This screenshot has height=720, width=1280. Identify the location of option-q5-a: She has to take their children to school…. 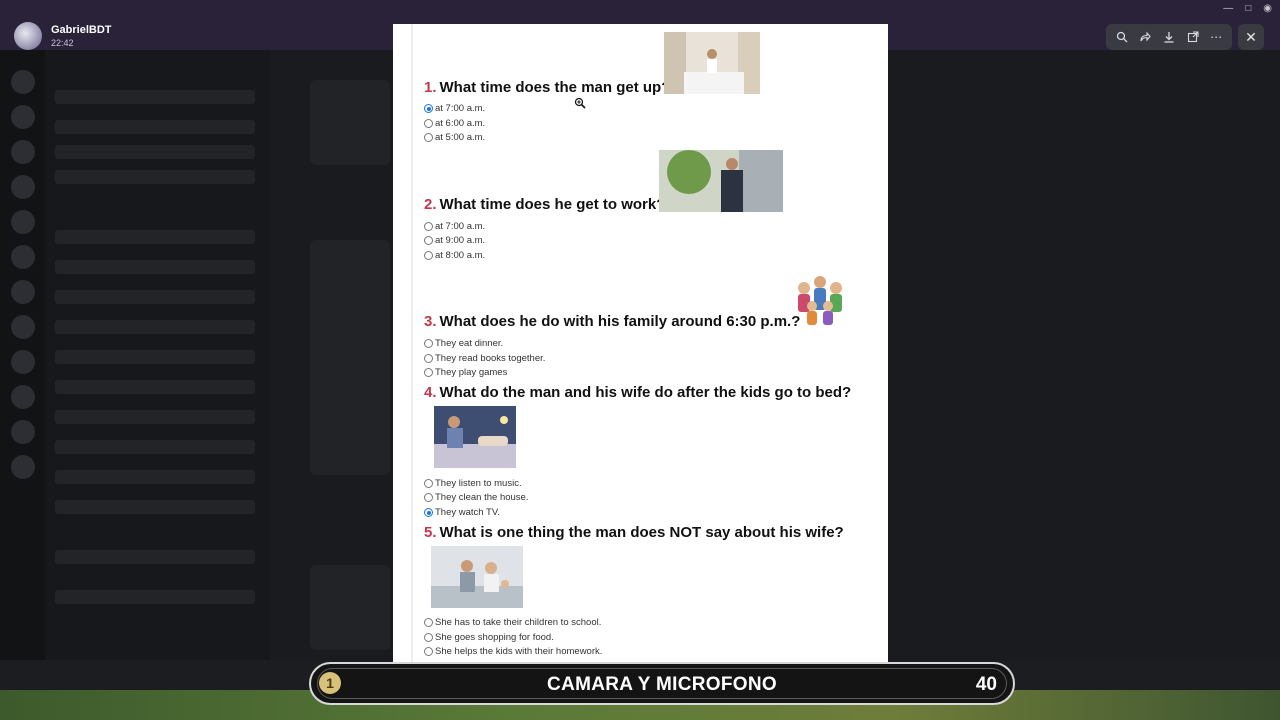
(512, 622).